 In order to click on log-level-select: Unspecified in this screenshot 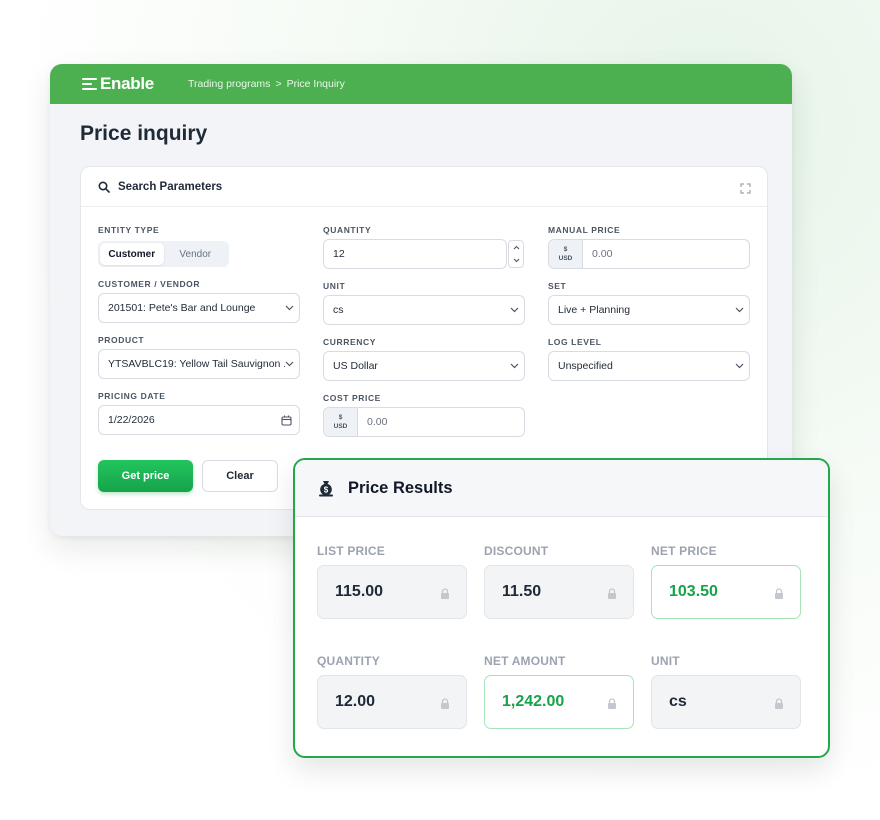, I will do `click(649, 366)`.